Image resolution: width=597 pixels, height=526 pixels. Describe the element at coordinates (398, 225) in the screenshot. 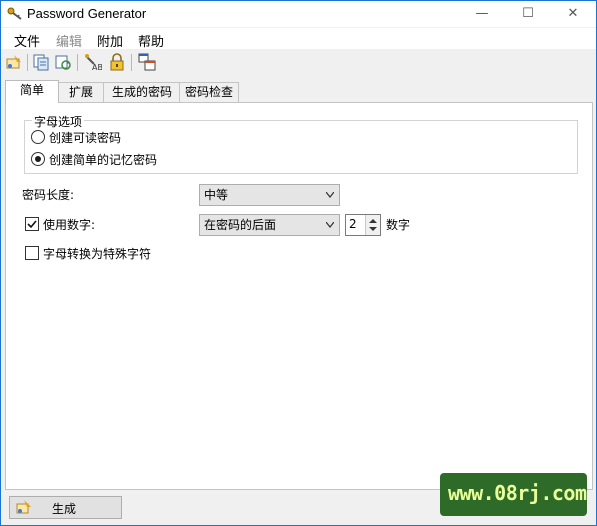

I see `digits-unit-label: 数字` at that location.